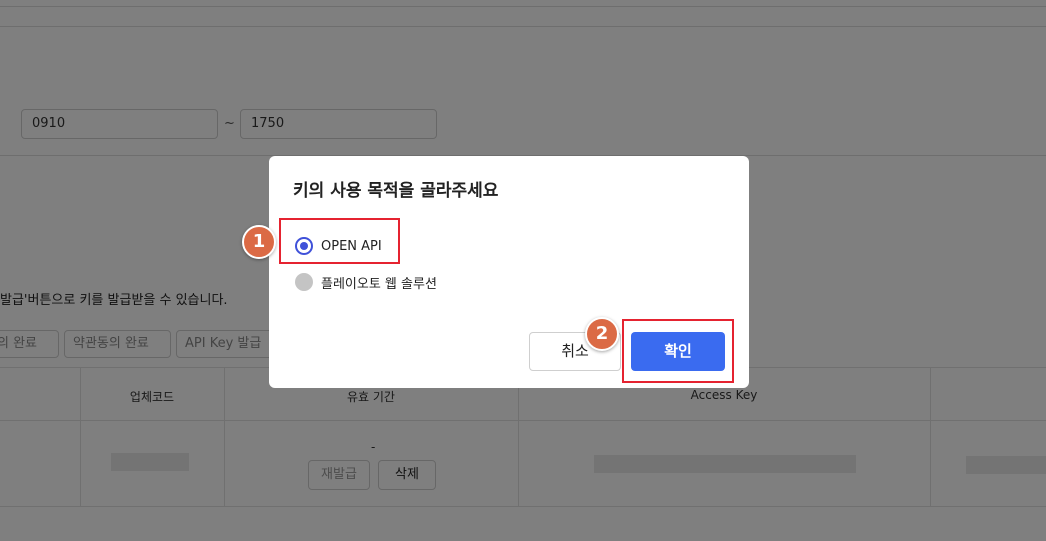 The image size is (1046, 541). What do you see at coordinates (304, 282) in the screenshot?
I see `radio-unselected-icon` at bounding box center [304, 282].